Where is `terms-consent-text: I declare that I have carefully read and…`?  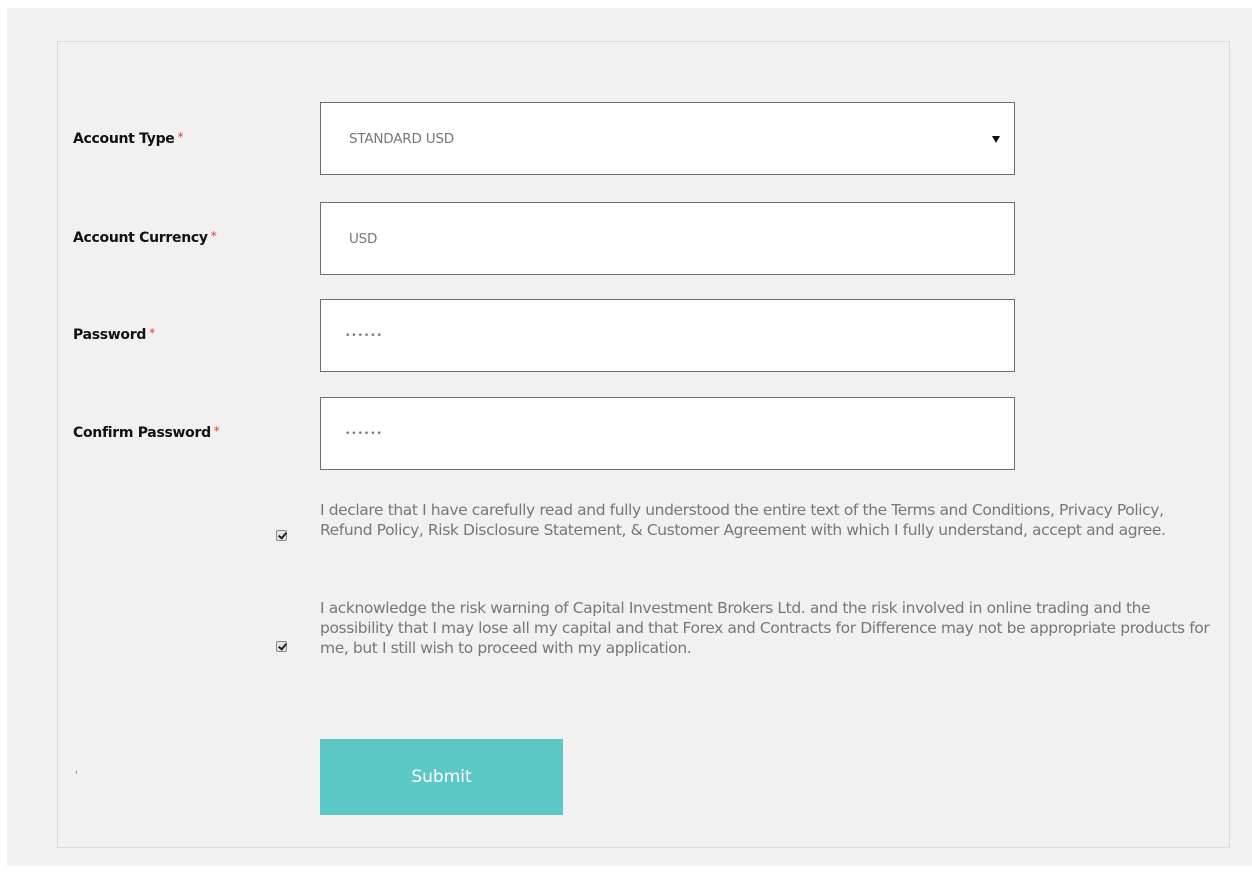 terms-consent-text: I declare that I have carefully read and… is located at coordinates (743, 520).